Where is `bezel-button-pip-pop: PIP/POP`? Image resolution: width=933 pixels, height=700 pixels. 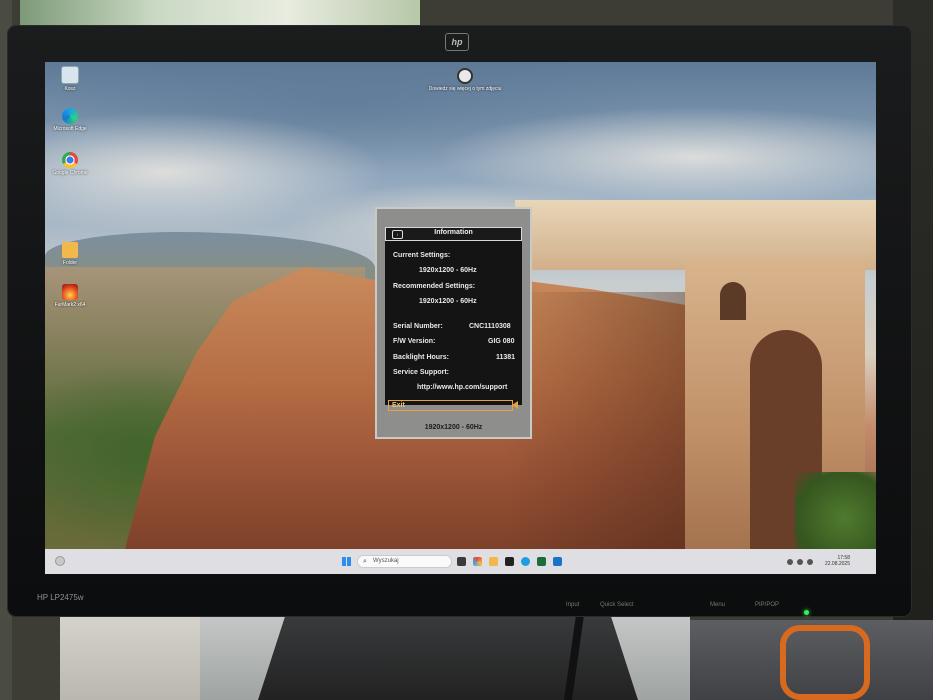
bezel-button-pip-pop: PIP/POP is located at coordinates (767, 605).